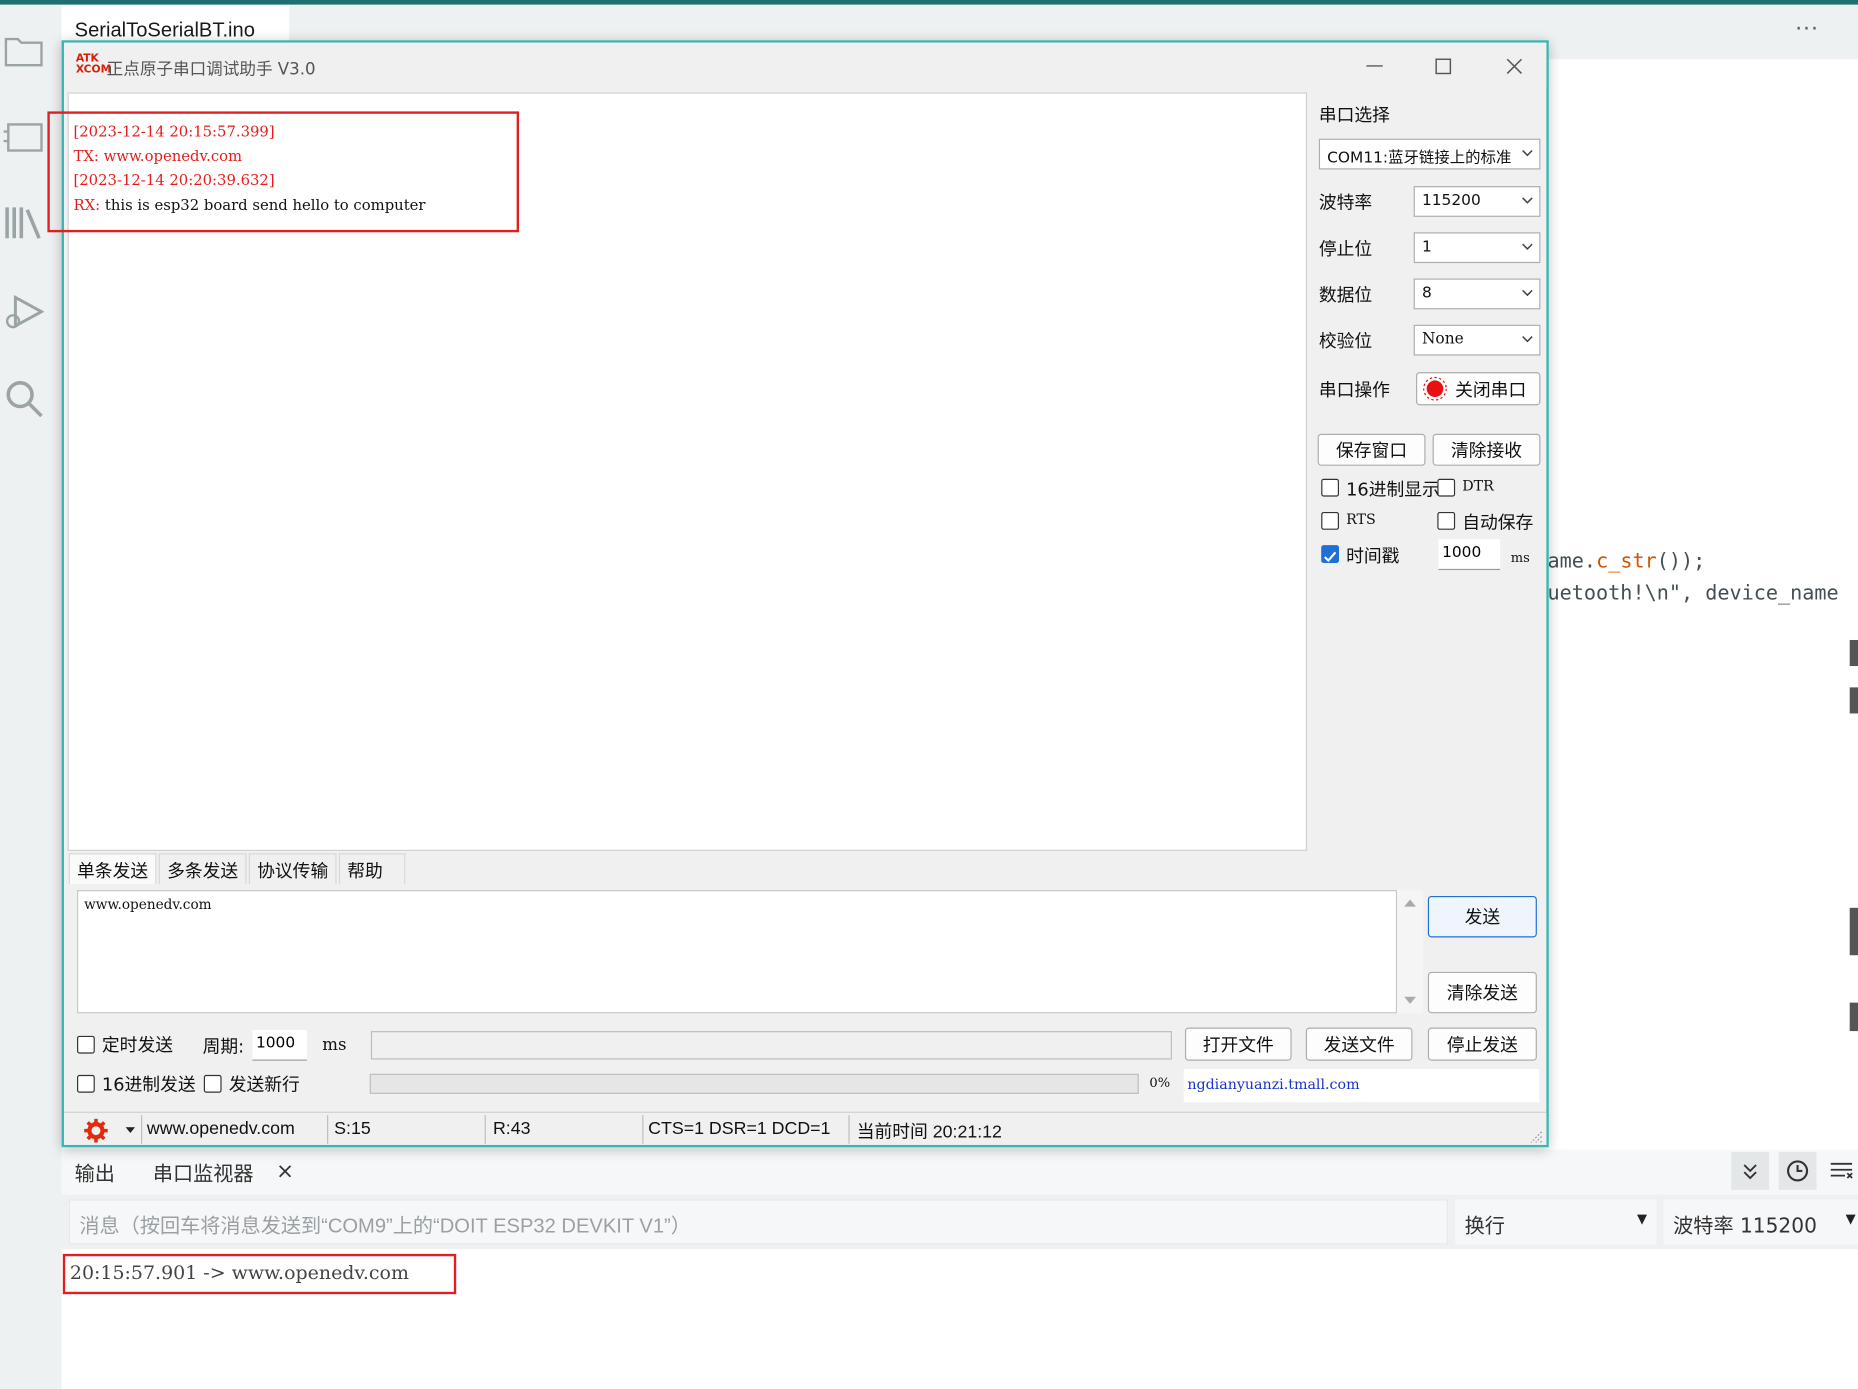 This screenshot has height=1389, width=1858. What do you see at coordinates (959, 1172) in the screenshot?
I see `monitor-panel-header` at bounding box center [959, 1172].